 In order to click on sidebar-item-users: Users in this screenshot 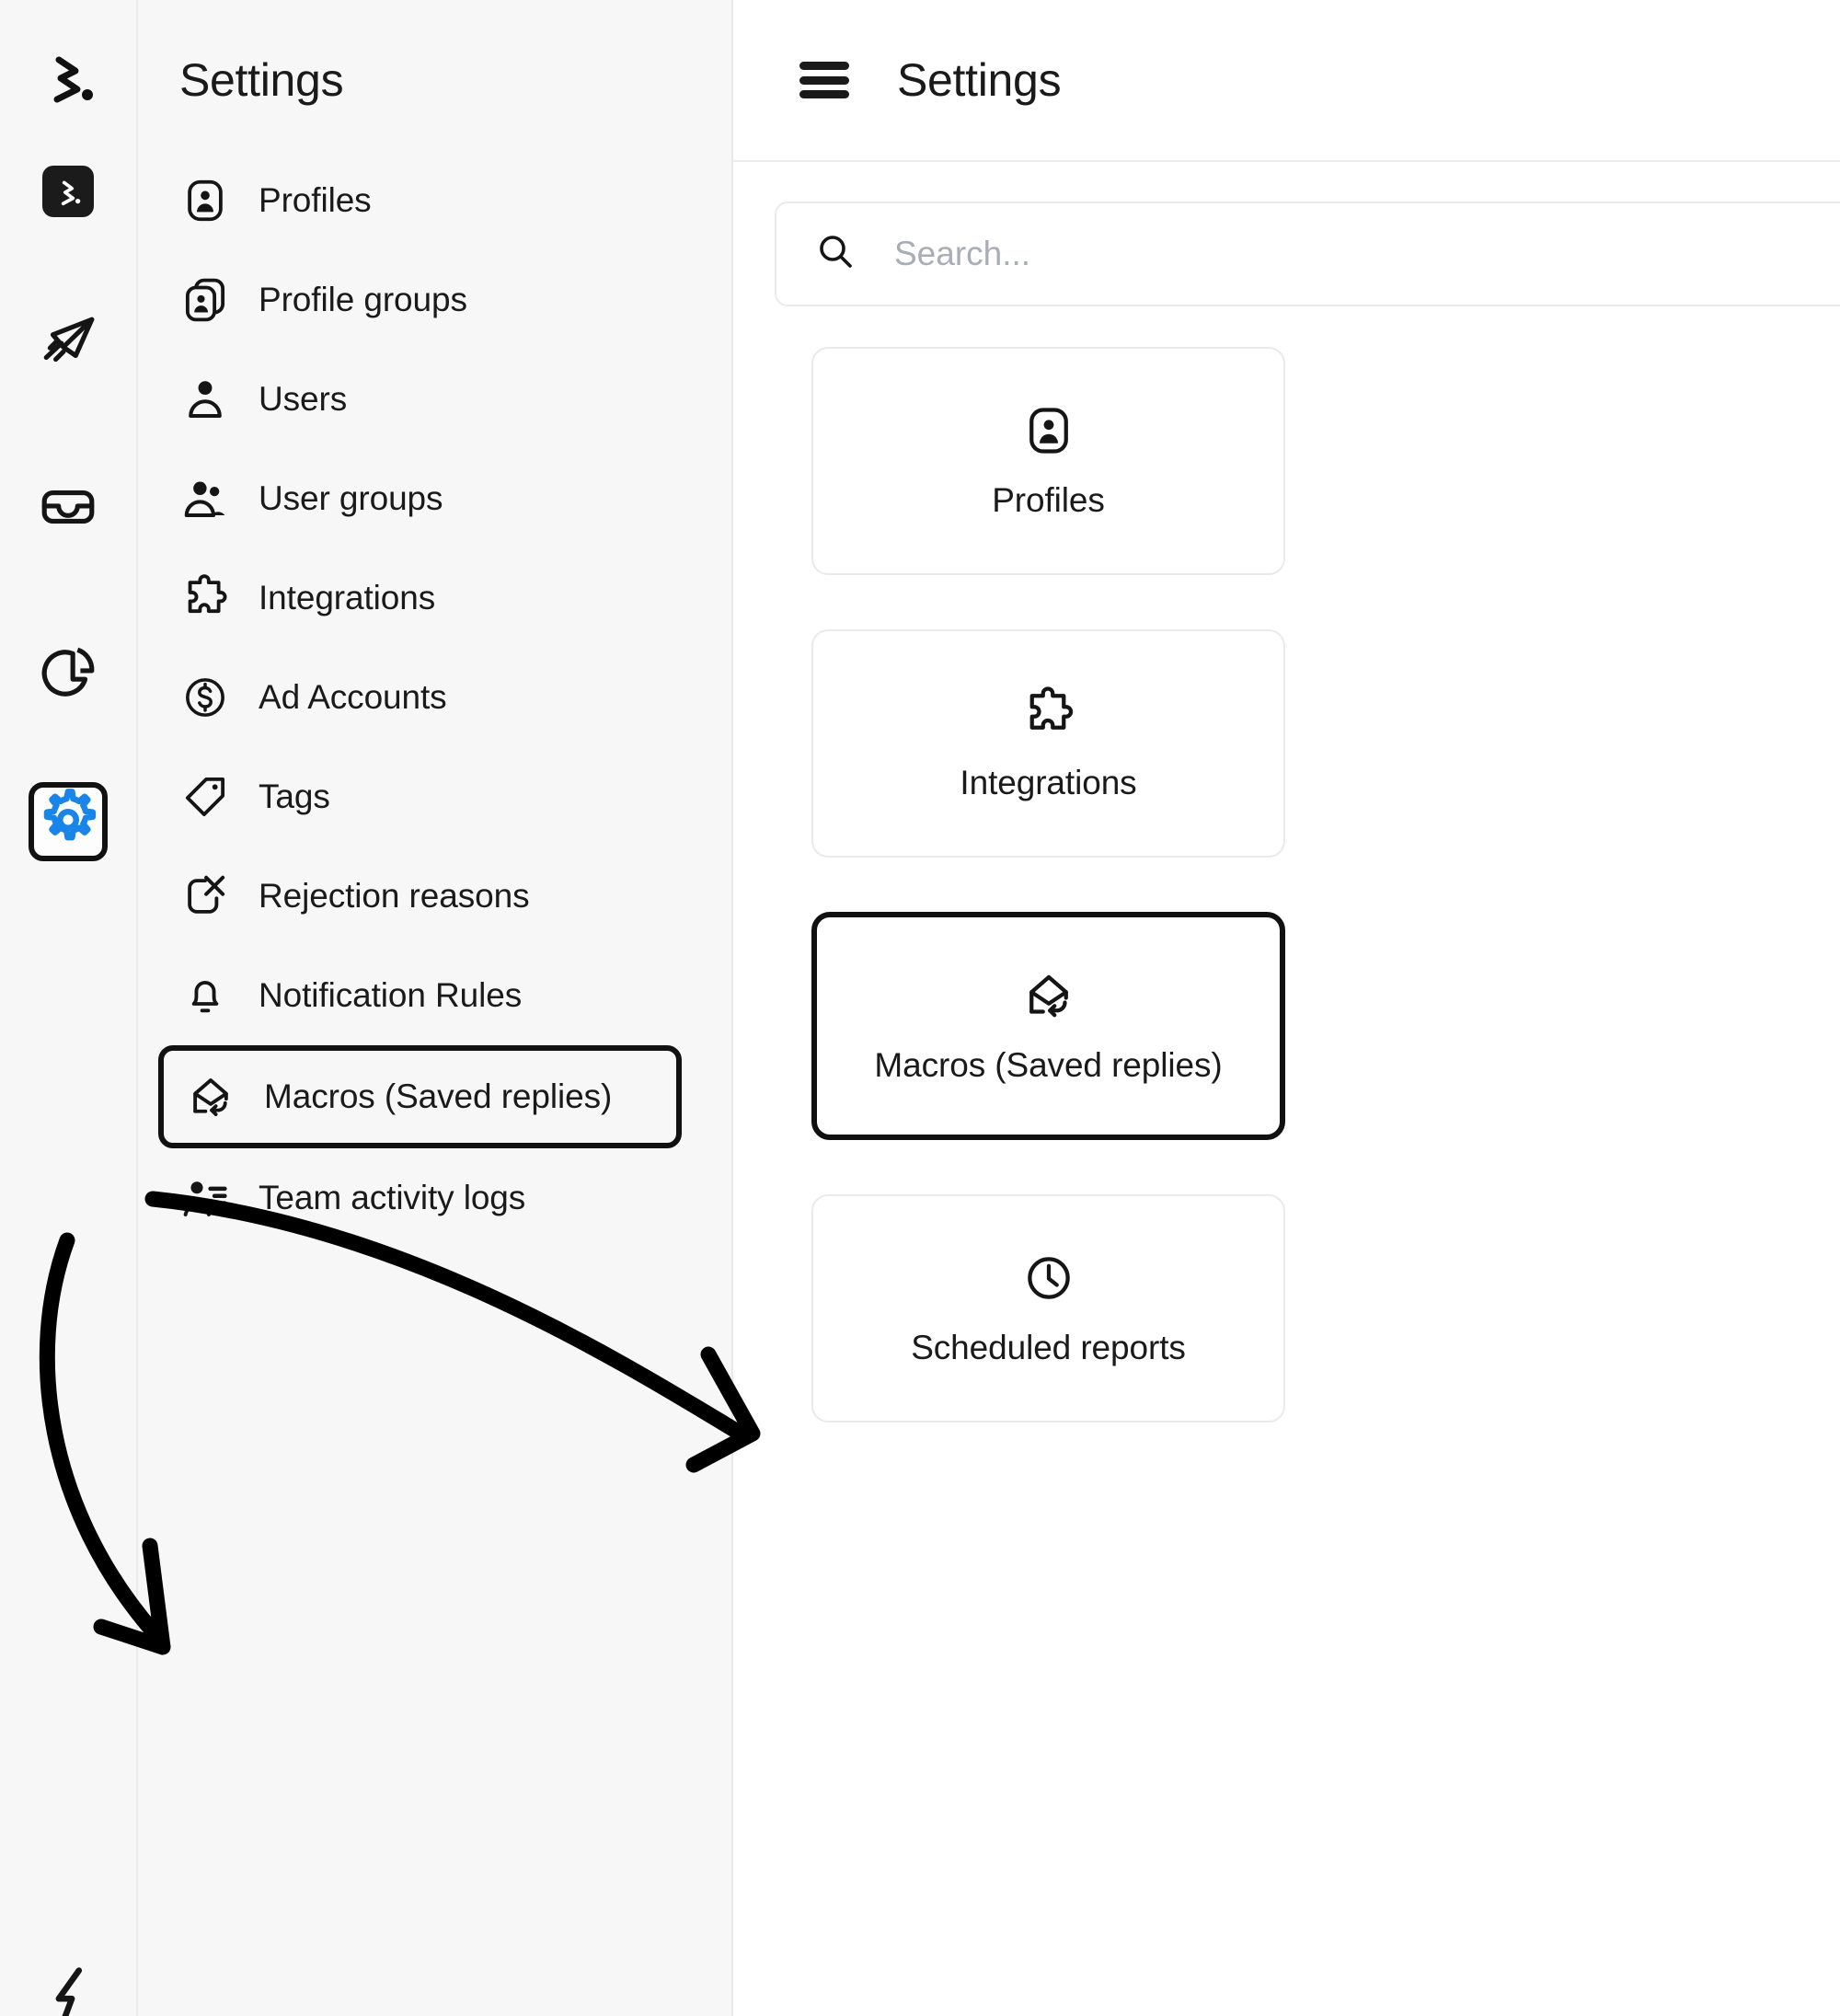, I will do `click(434, 399)`.